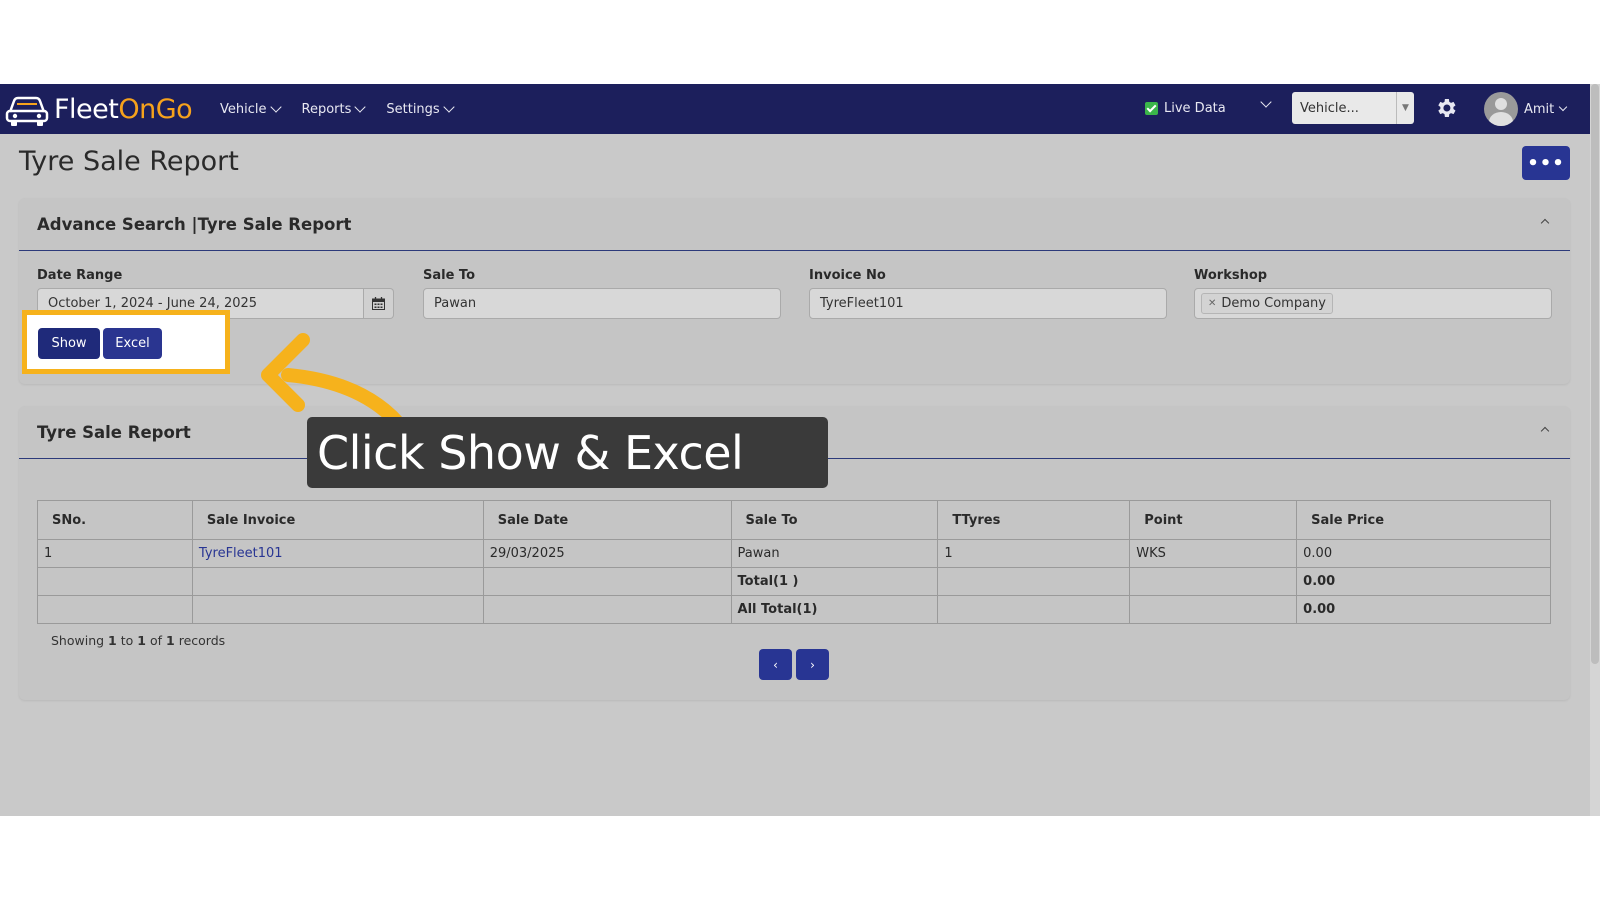 The image size is (1600, 900). What do you see at coordinates (155, 109) in the screenshot?
I see `brand-ongo: OnGo` at bounding box center [155, 109].